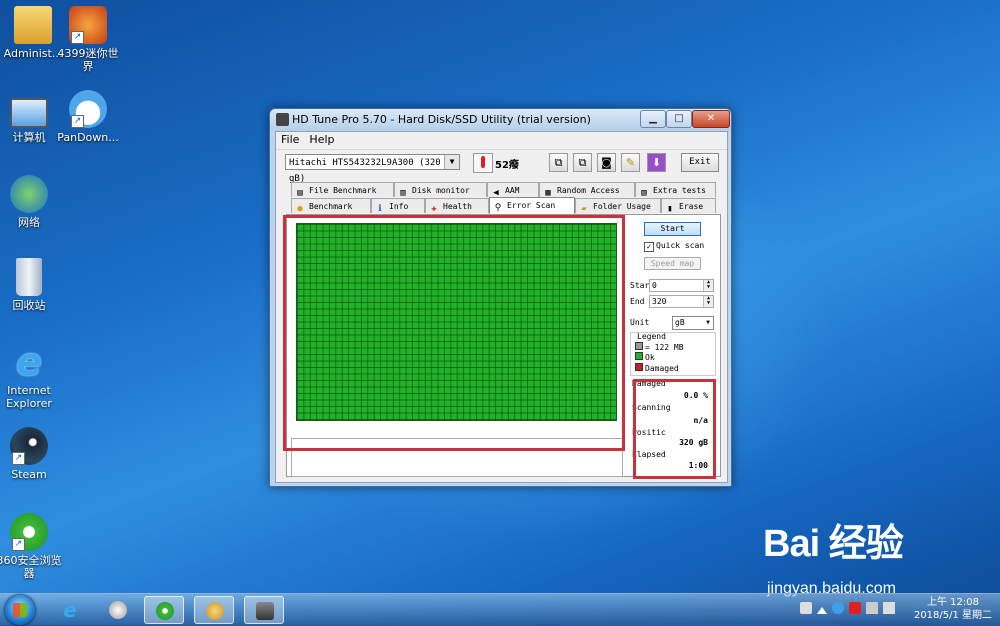 This screenshot has height=626, width=1000. I want to click on desktop-icon-4399: ↗ 4399迷你世界, so click(88, 39).